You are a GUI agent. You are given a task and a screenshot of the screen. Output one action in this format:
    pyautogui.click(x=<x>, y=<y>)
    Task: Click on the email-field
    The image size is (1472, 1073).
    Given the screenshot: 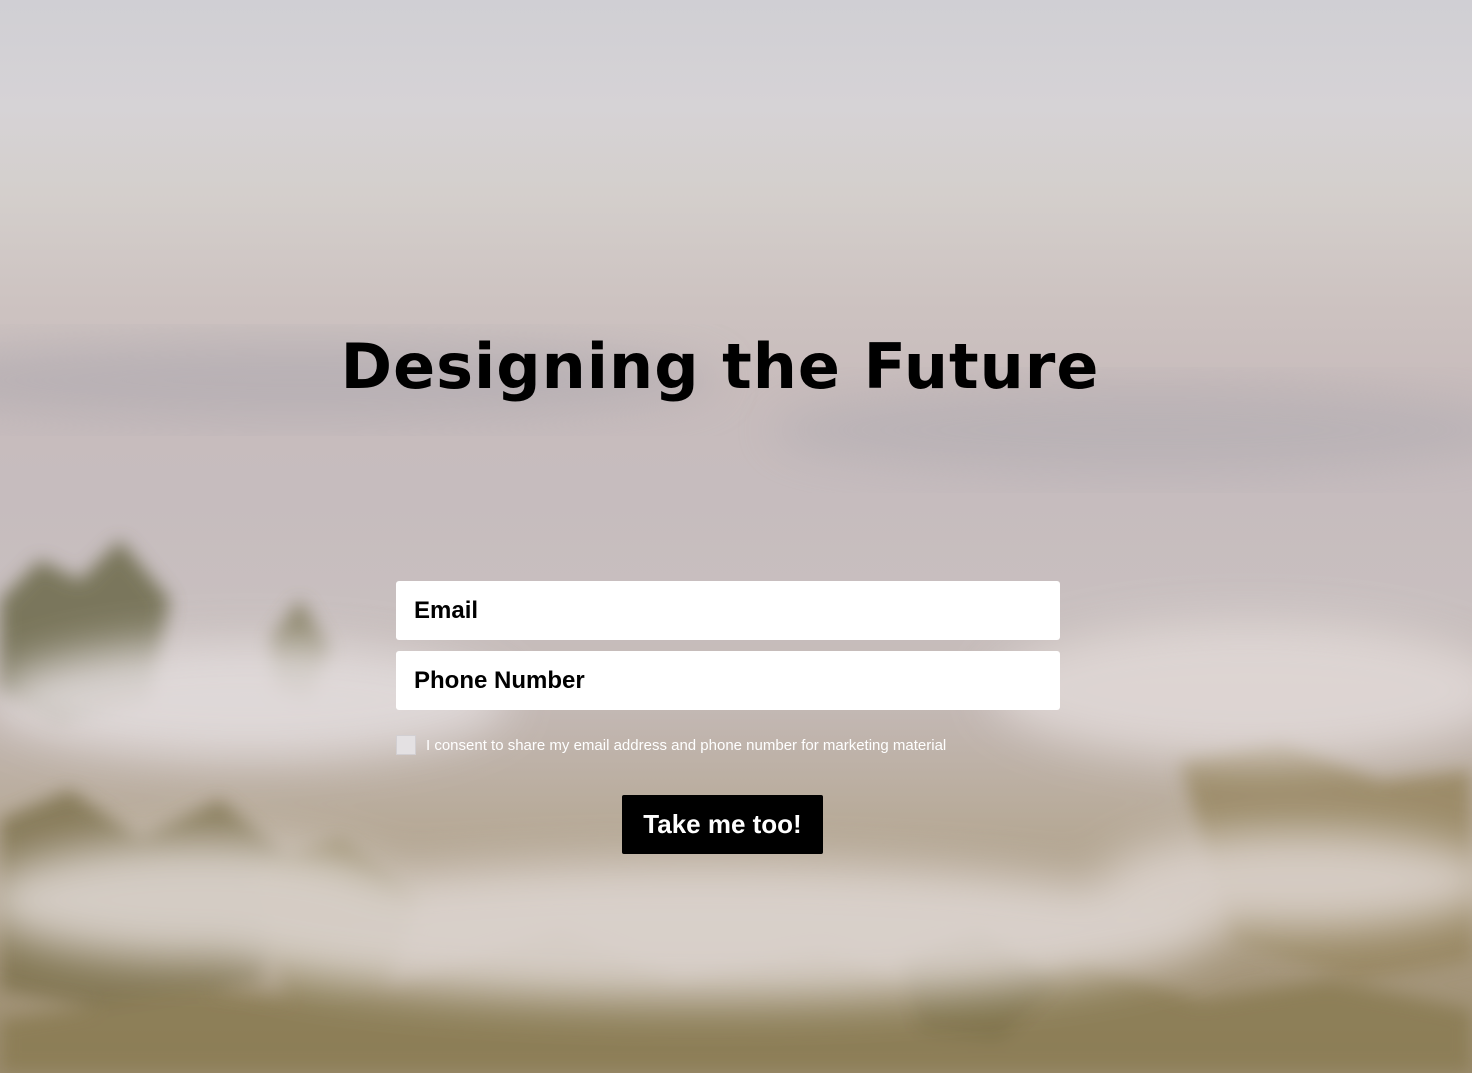 What is the action you would take?
    pyautogui.click(x=728, y=610)
    